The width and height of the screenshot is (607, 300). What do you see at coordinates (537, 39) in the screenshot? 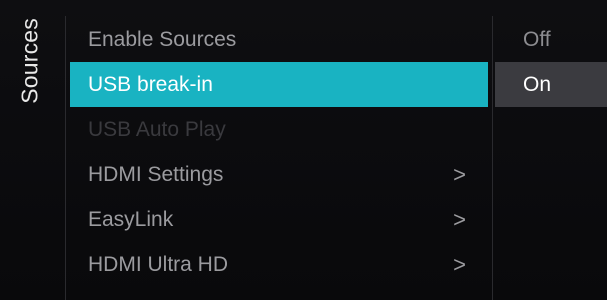
I see `option-label: Off` at bounding box center [537, 39].